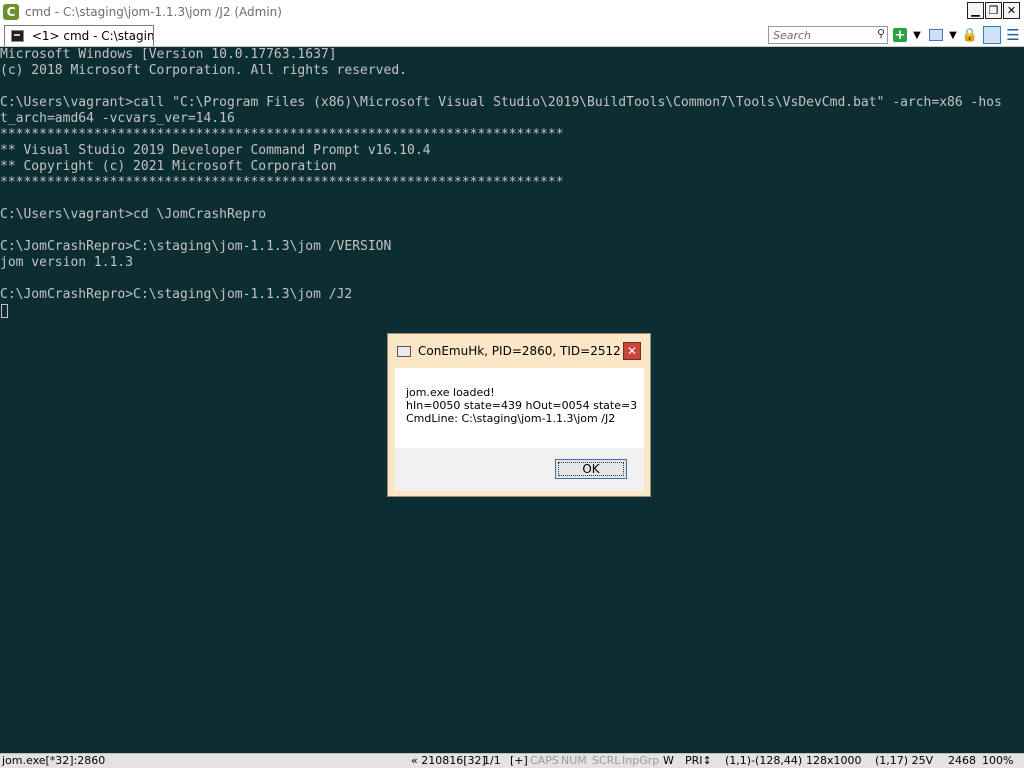  I want to click on close-button: ✕, so click(1011, 10).